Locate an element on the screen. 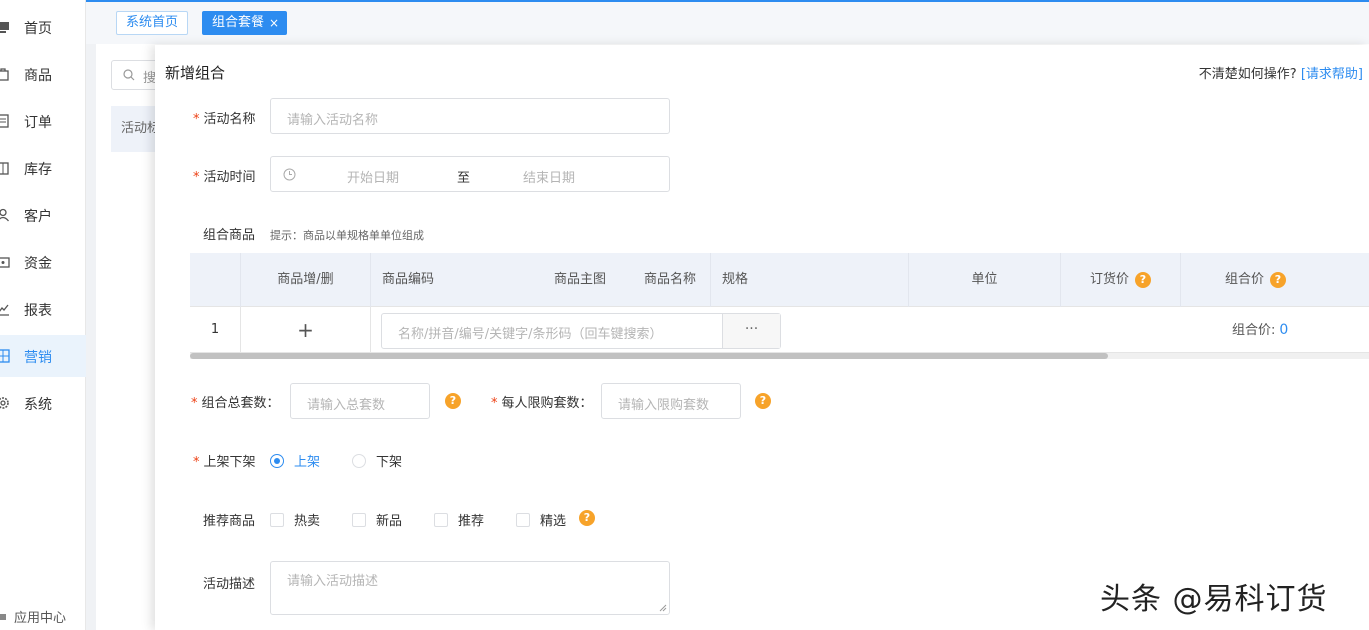 The height and width of the screenshot is (630, 1369). add-goods-button: + is located at coordinates (305, 330).